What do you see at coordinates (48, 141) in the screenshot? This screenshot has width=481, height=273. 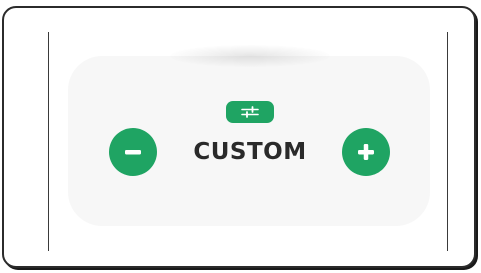 I see `left-guide-line` at bounding box center [48, 141].